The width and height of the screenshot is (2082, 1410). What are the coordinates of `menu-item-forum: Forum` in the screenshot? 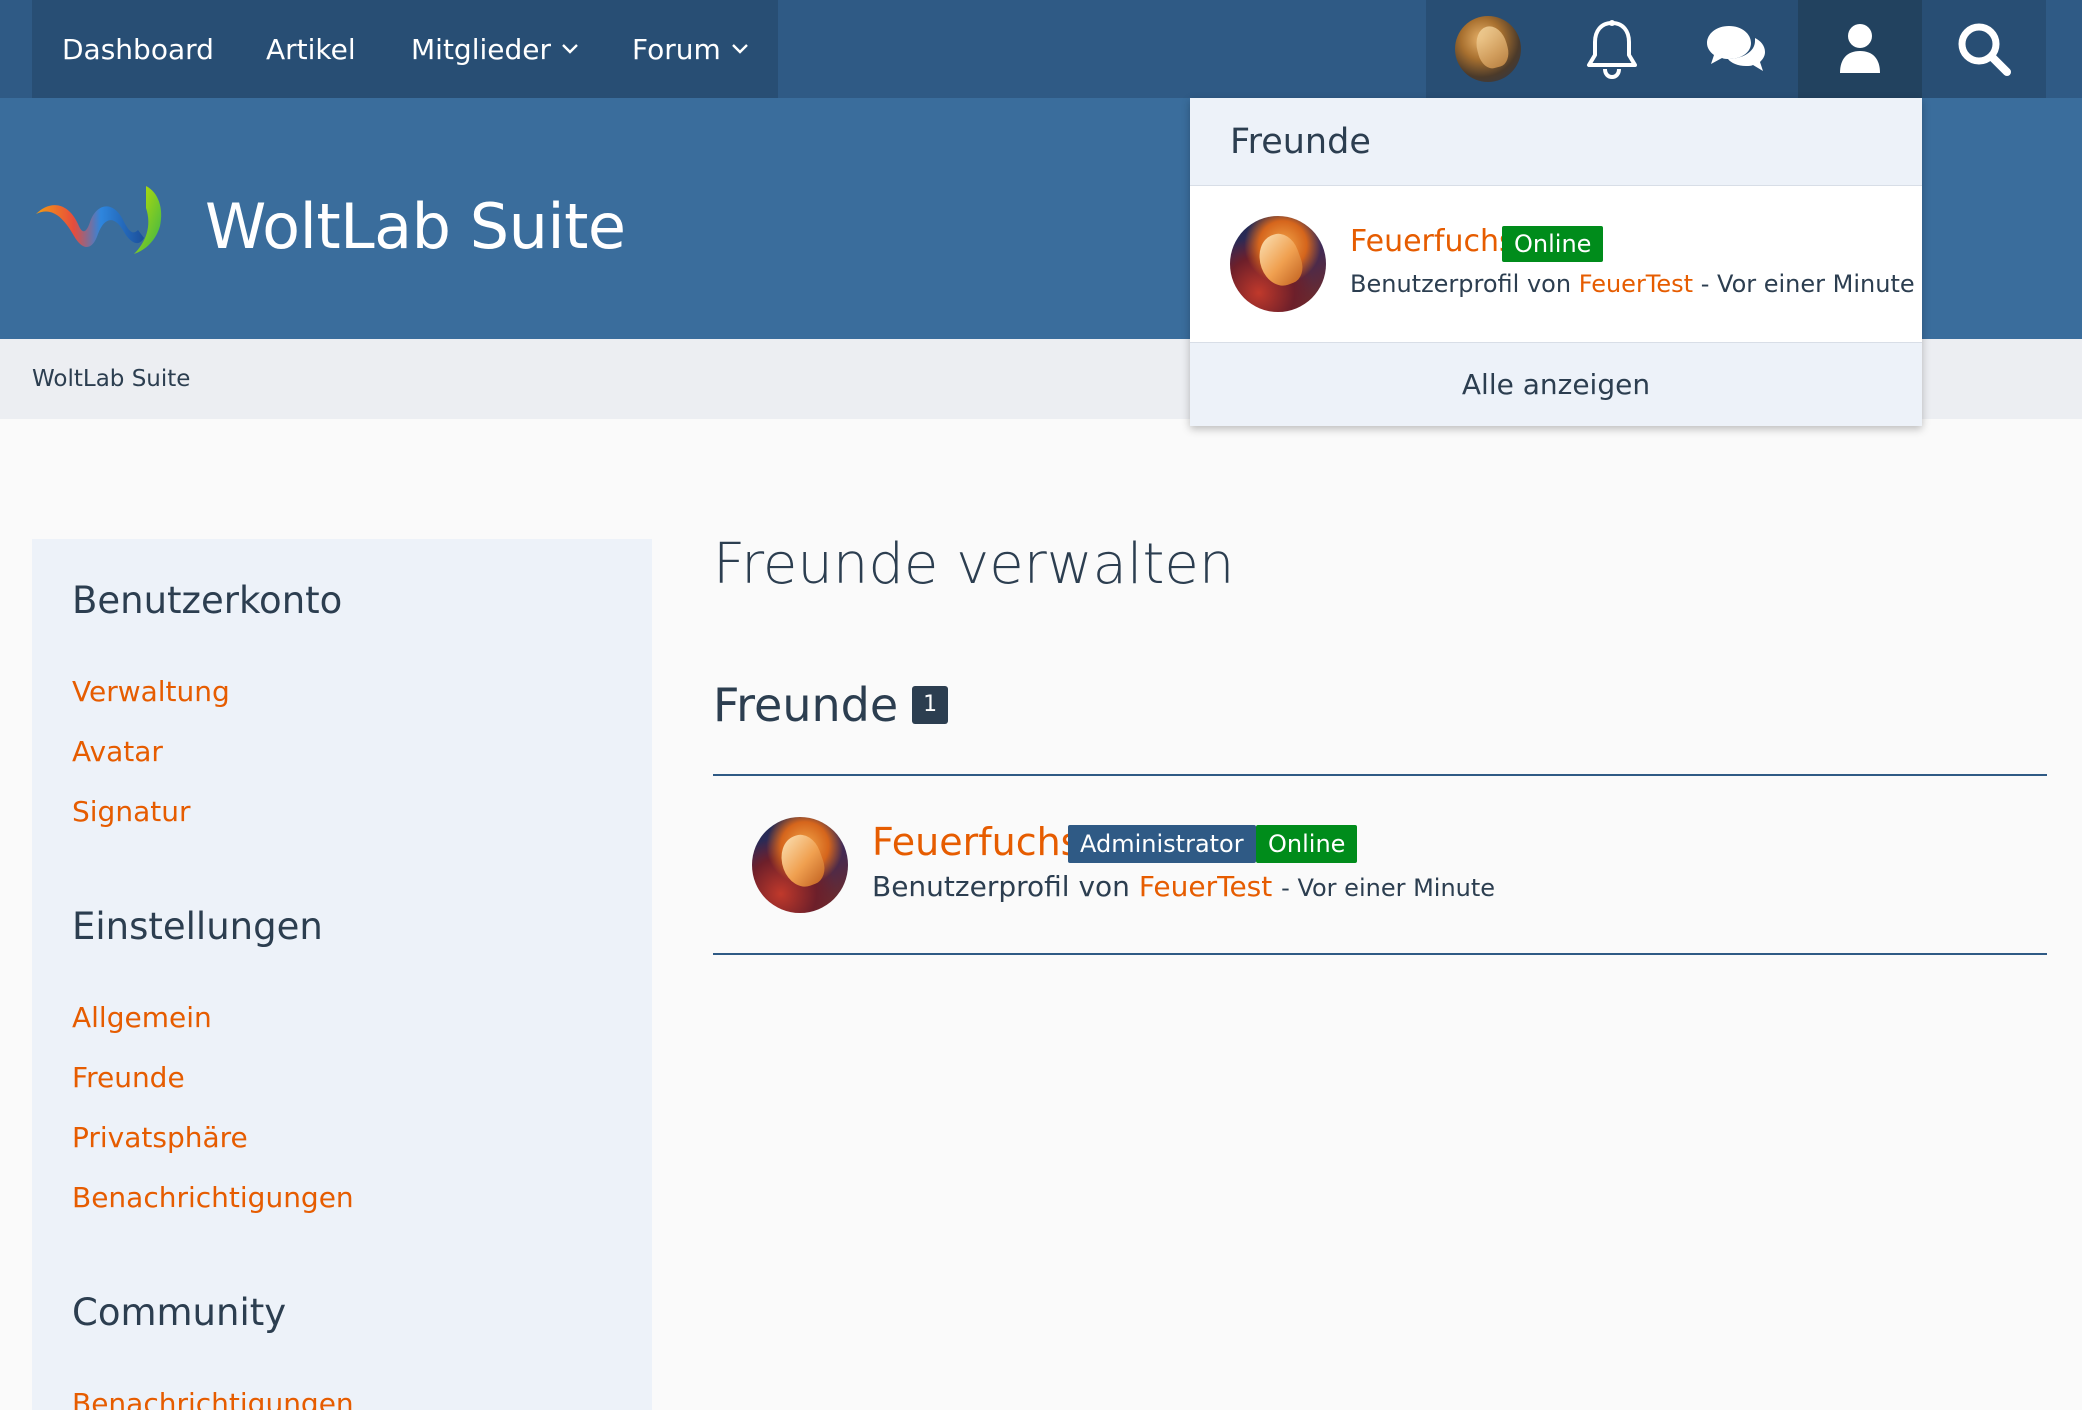 It's located at (690, 49).